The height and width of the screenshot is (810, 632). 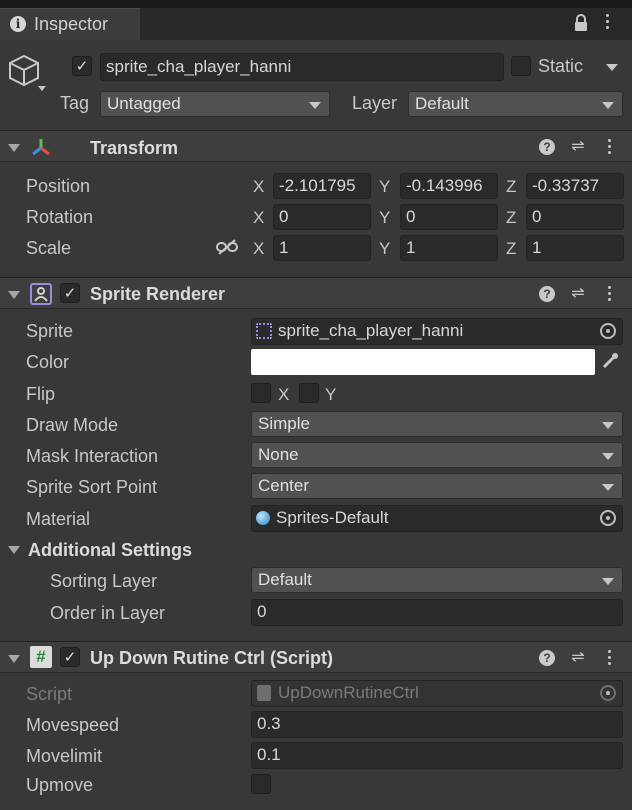 What do you see at coordinates (302, 67) in the screenshot?
I see `object-name-field: sprite_cha_player_hanni` at bounding box center [302, 67].